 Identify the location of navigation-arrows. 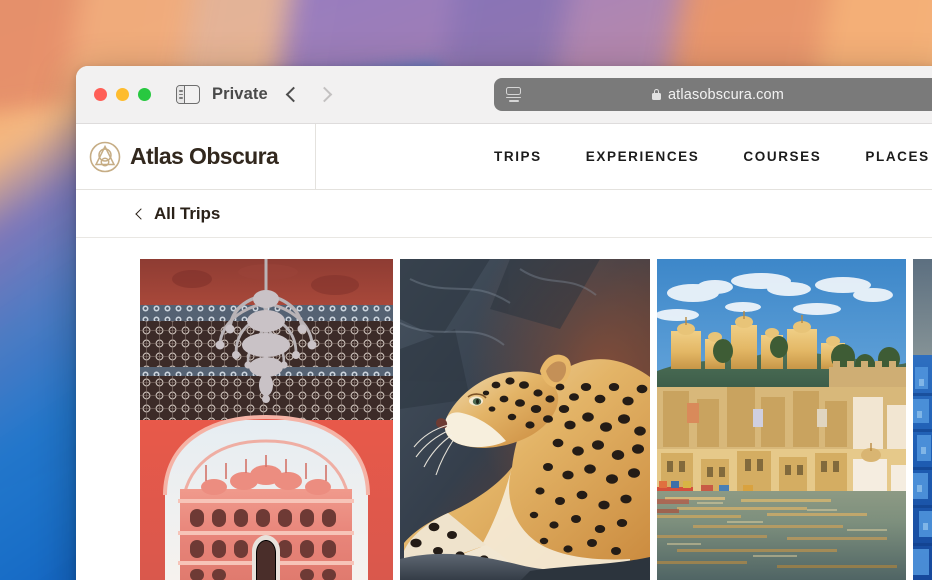
(309, 94).